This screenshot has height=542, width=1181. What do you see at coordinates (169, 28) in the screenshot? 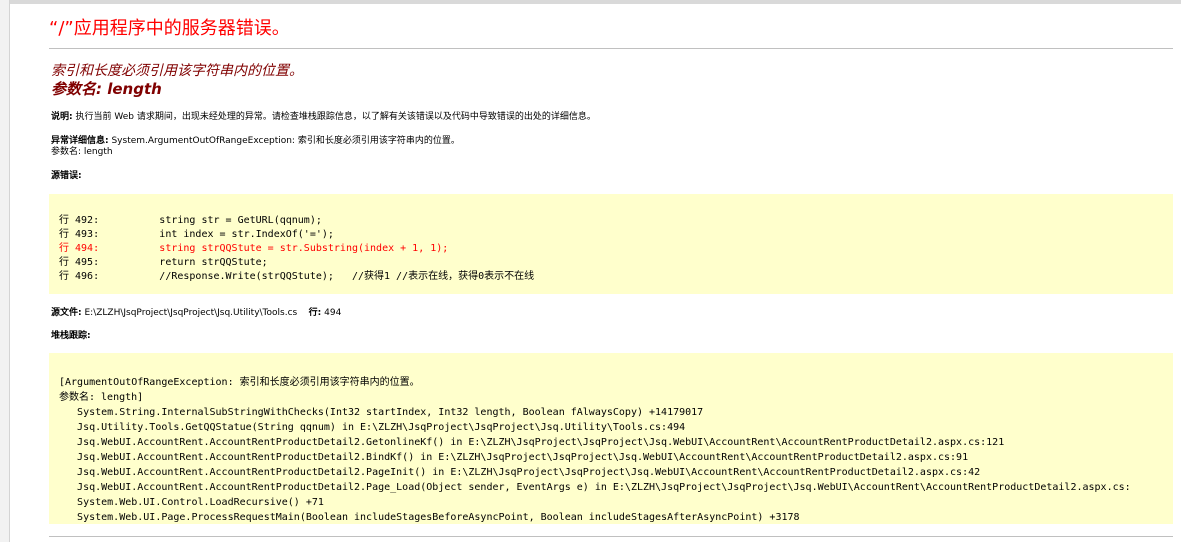
I see `page-title: “/”应用程序中的服务器错误。` at bounding box center [169, 28].